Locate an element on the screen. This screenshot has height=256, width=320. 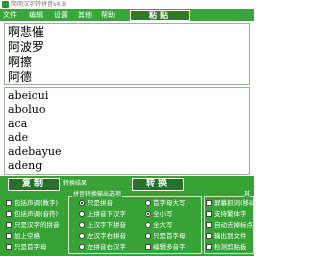
radio-all-upper: 全大写 is located at coordinates (159, 225).